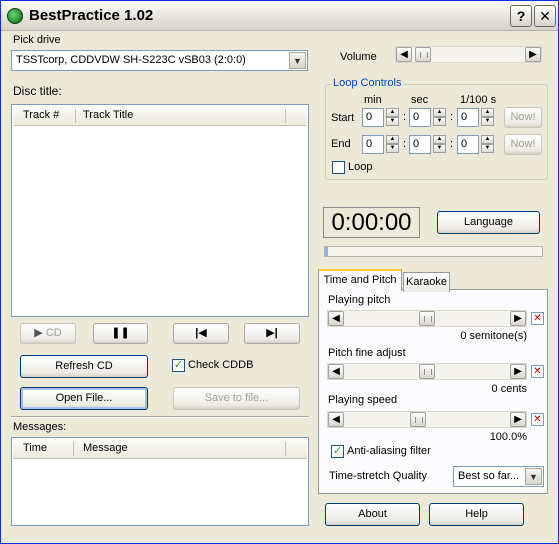 Image resolution: width=559 pixels, height=544 pixels. I want to click on loop-controls-title: Loop Controls, so click(367, 83).